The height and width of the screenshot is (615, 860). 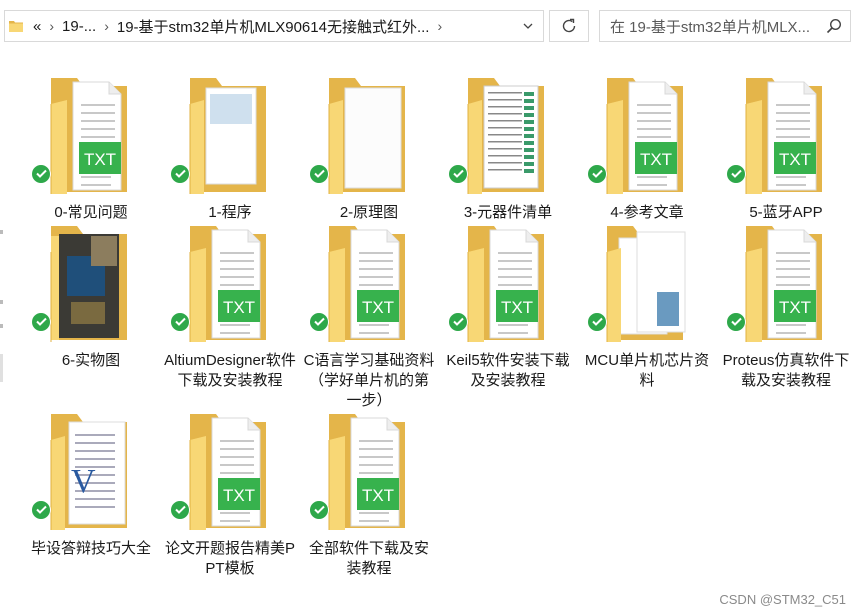 I want to click on file-item-label: 4-参考文章, so click(x=647, y=212).